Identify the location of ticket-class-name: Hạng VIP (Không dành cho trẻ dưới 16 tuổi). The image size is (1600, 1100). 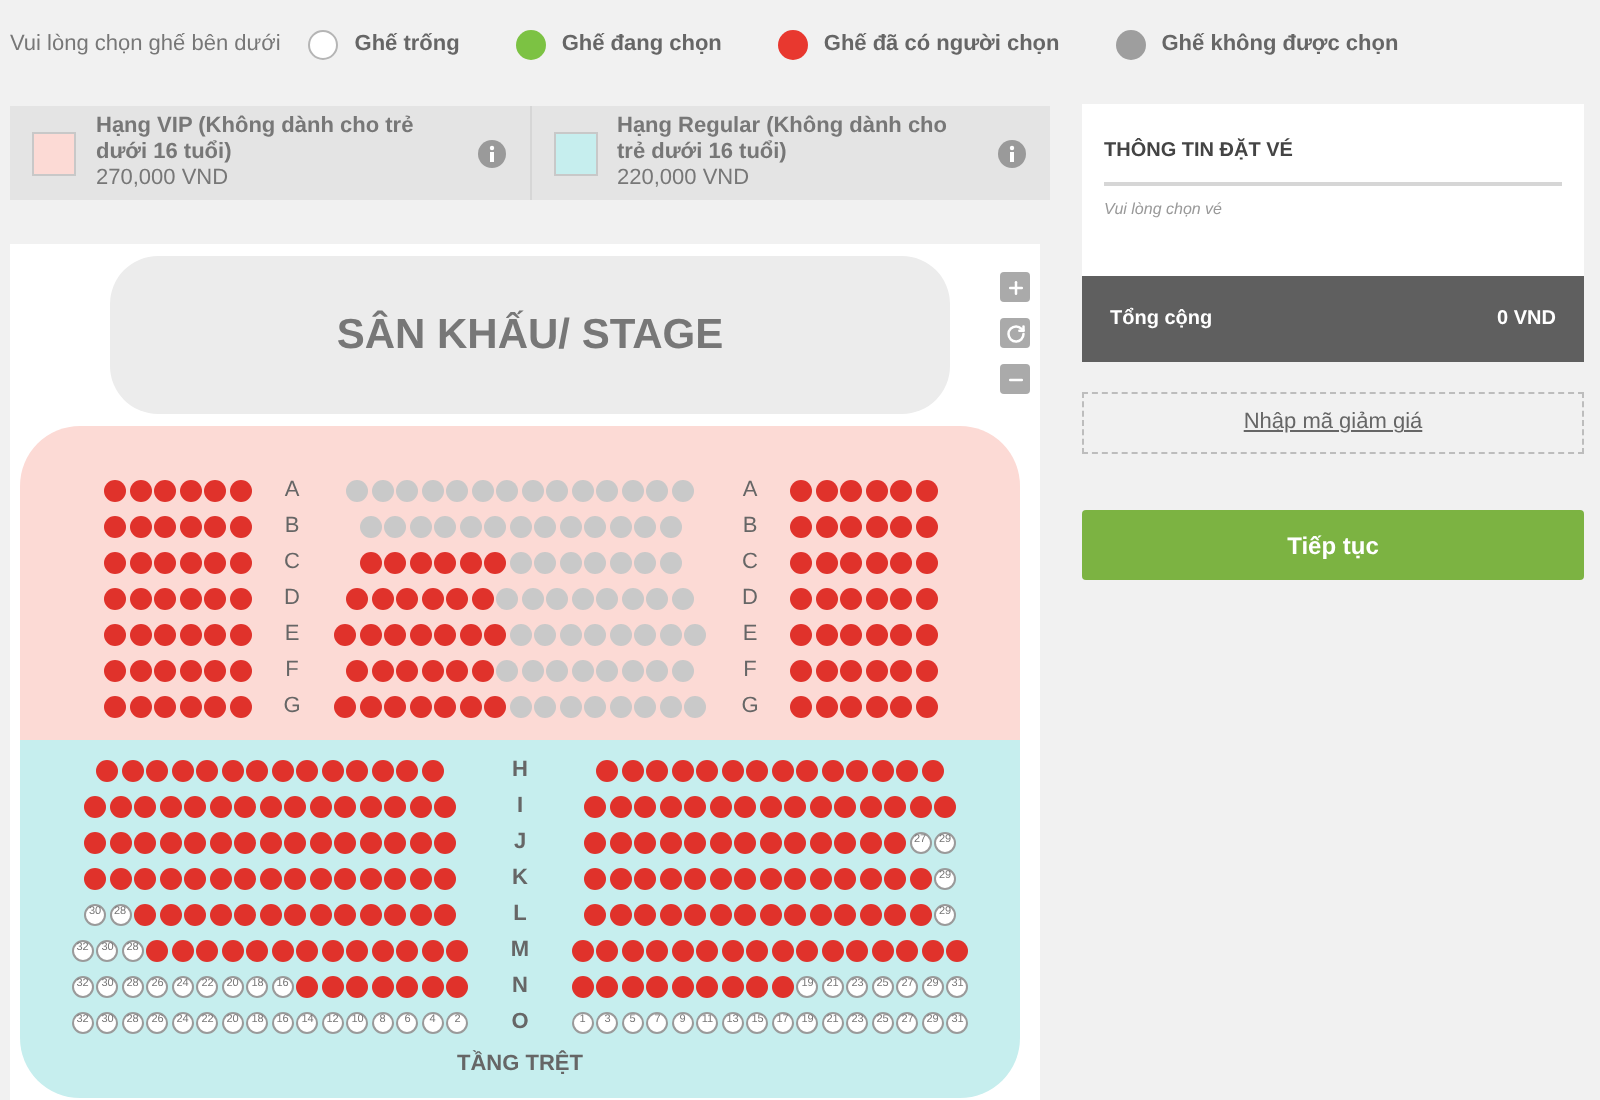
(256, 140).